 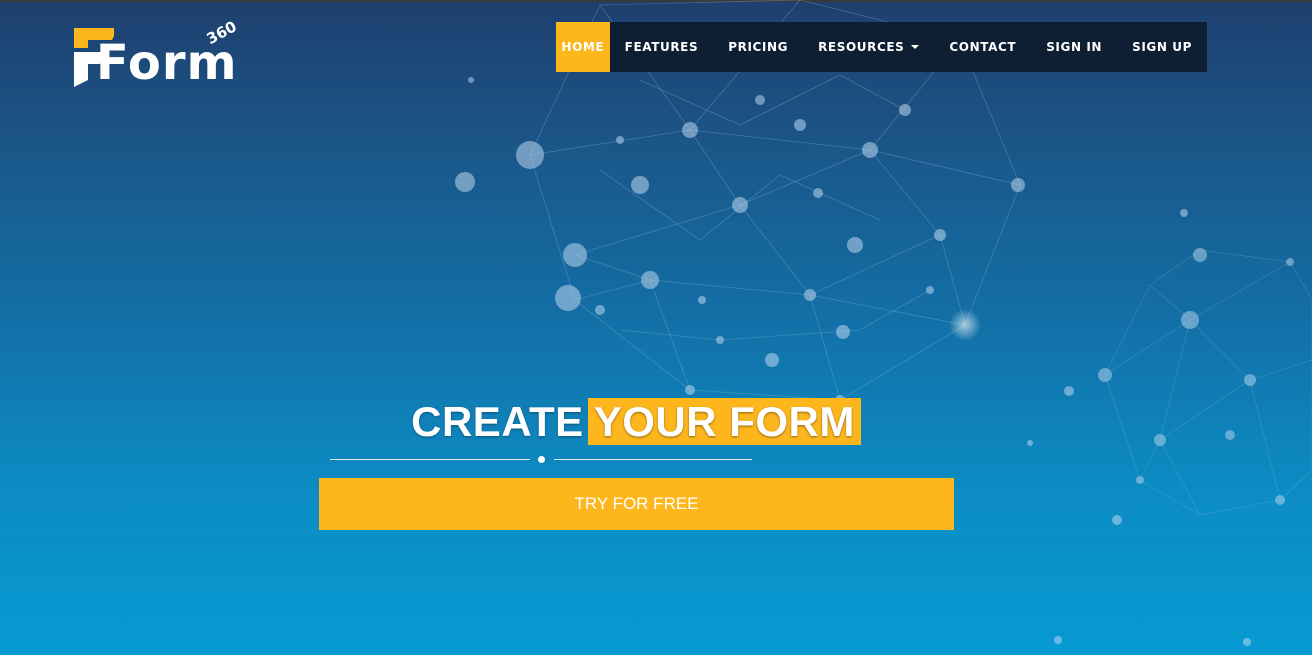 I want to click on nav-item-resources: RESOURCES, so click(x=868, y=47).